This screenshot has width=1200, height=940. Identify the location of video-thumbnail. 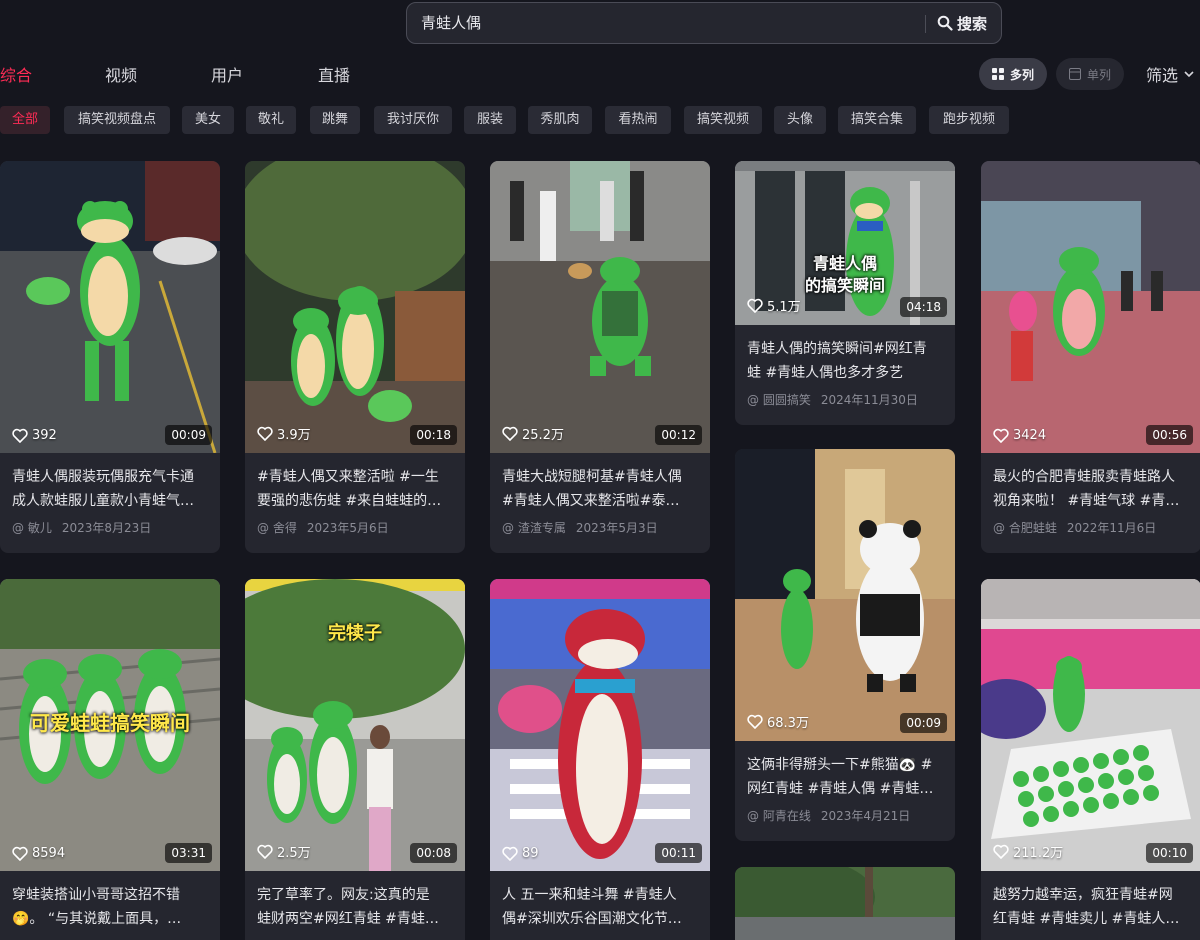
(845, 903).